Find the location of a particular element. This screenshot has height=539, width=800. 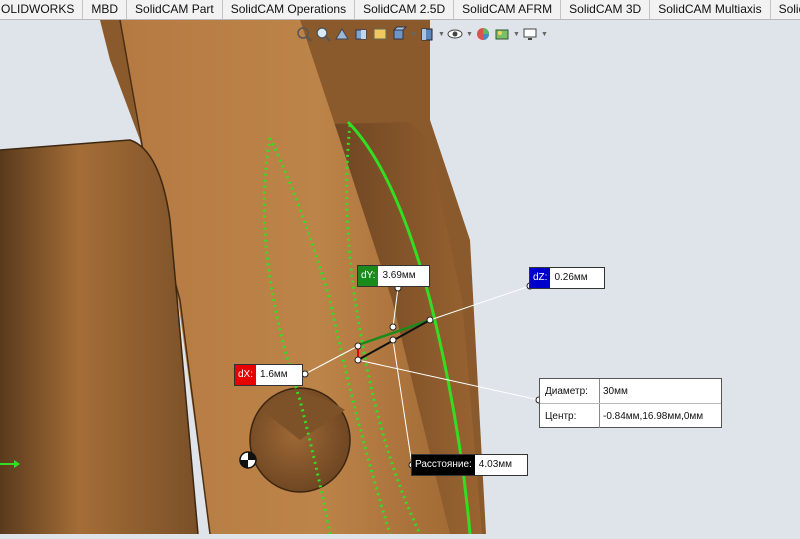

dz-callout: dZ: 0.26мм is located at coordinates (567, 278).